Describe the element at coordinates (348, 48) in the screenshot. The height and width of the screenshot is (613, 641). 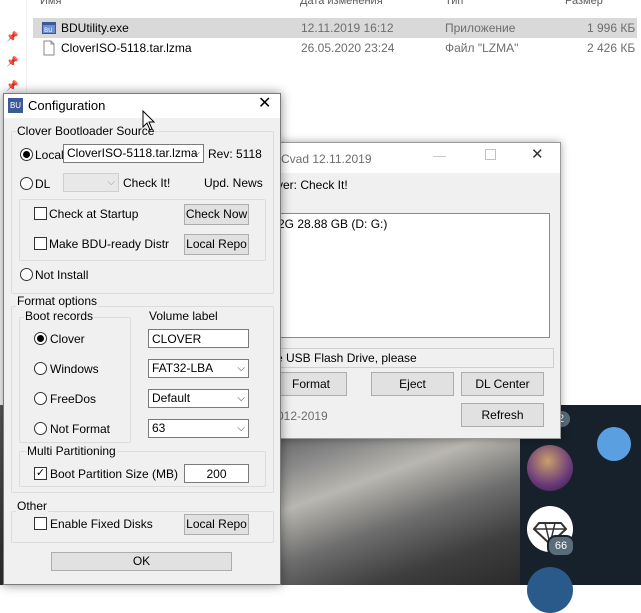
I see `file-date: 26.05.2020 23:24` at that location.